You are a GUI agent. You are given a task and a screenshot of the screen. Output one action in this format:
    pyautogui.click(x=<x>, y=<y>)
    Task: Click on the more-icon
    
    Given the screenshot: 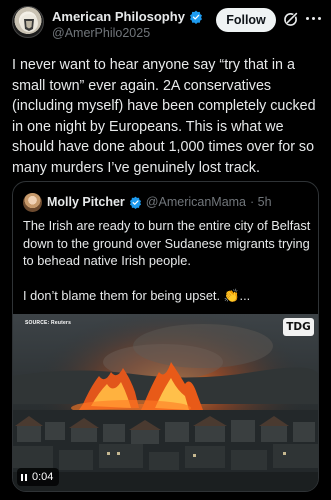 What is the action you would take?
    pyautogui.click(x=314, y=19)
    